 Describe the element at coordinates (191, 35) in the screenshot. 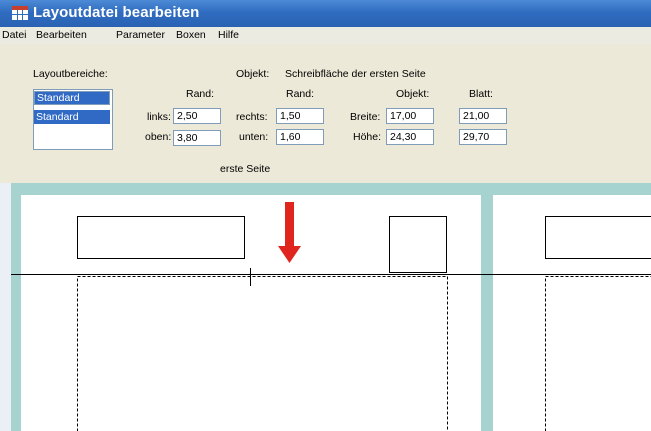

I see `menu-boxen: Boxen` at that location.